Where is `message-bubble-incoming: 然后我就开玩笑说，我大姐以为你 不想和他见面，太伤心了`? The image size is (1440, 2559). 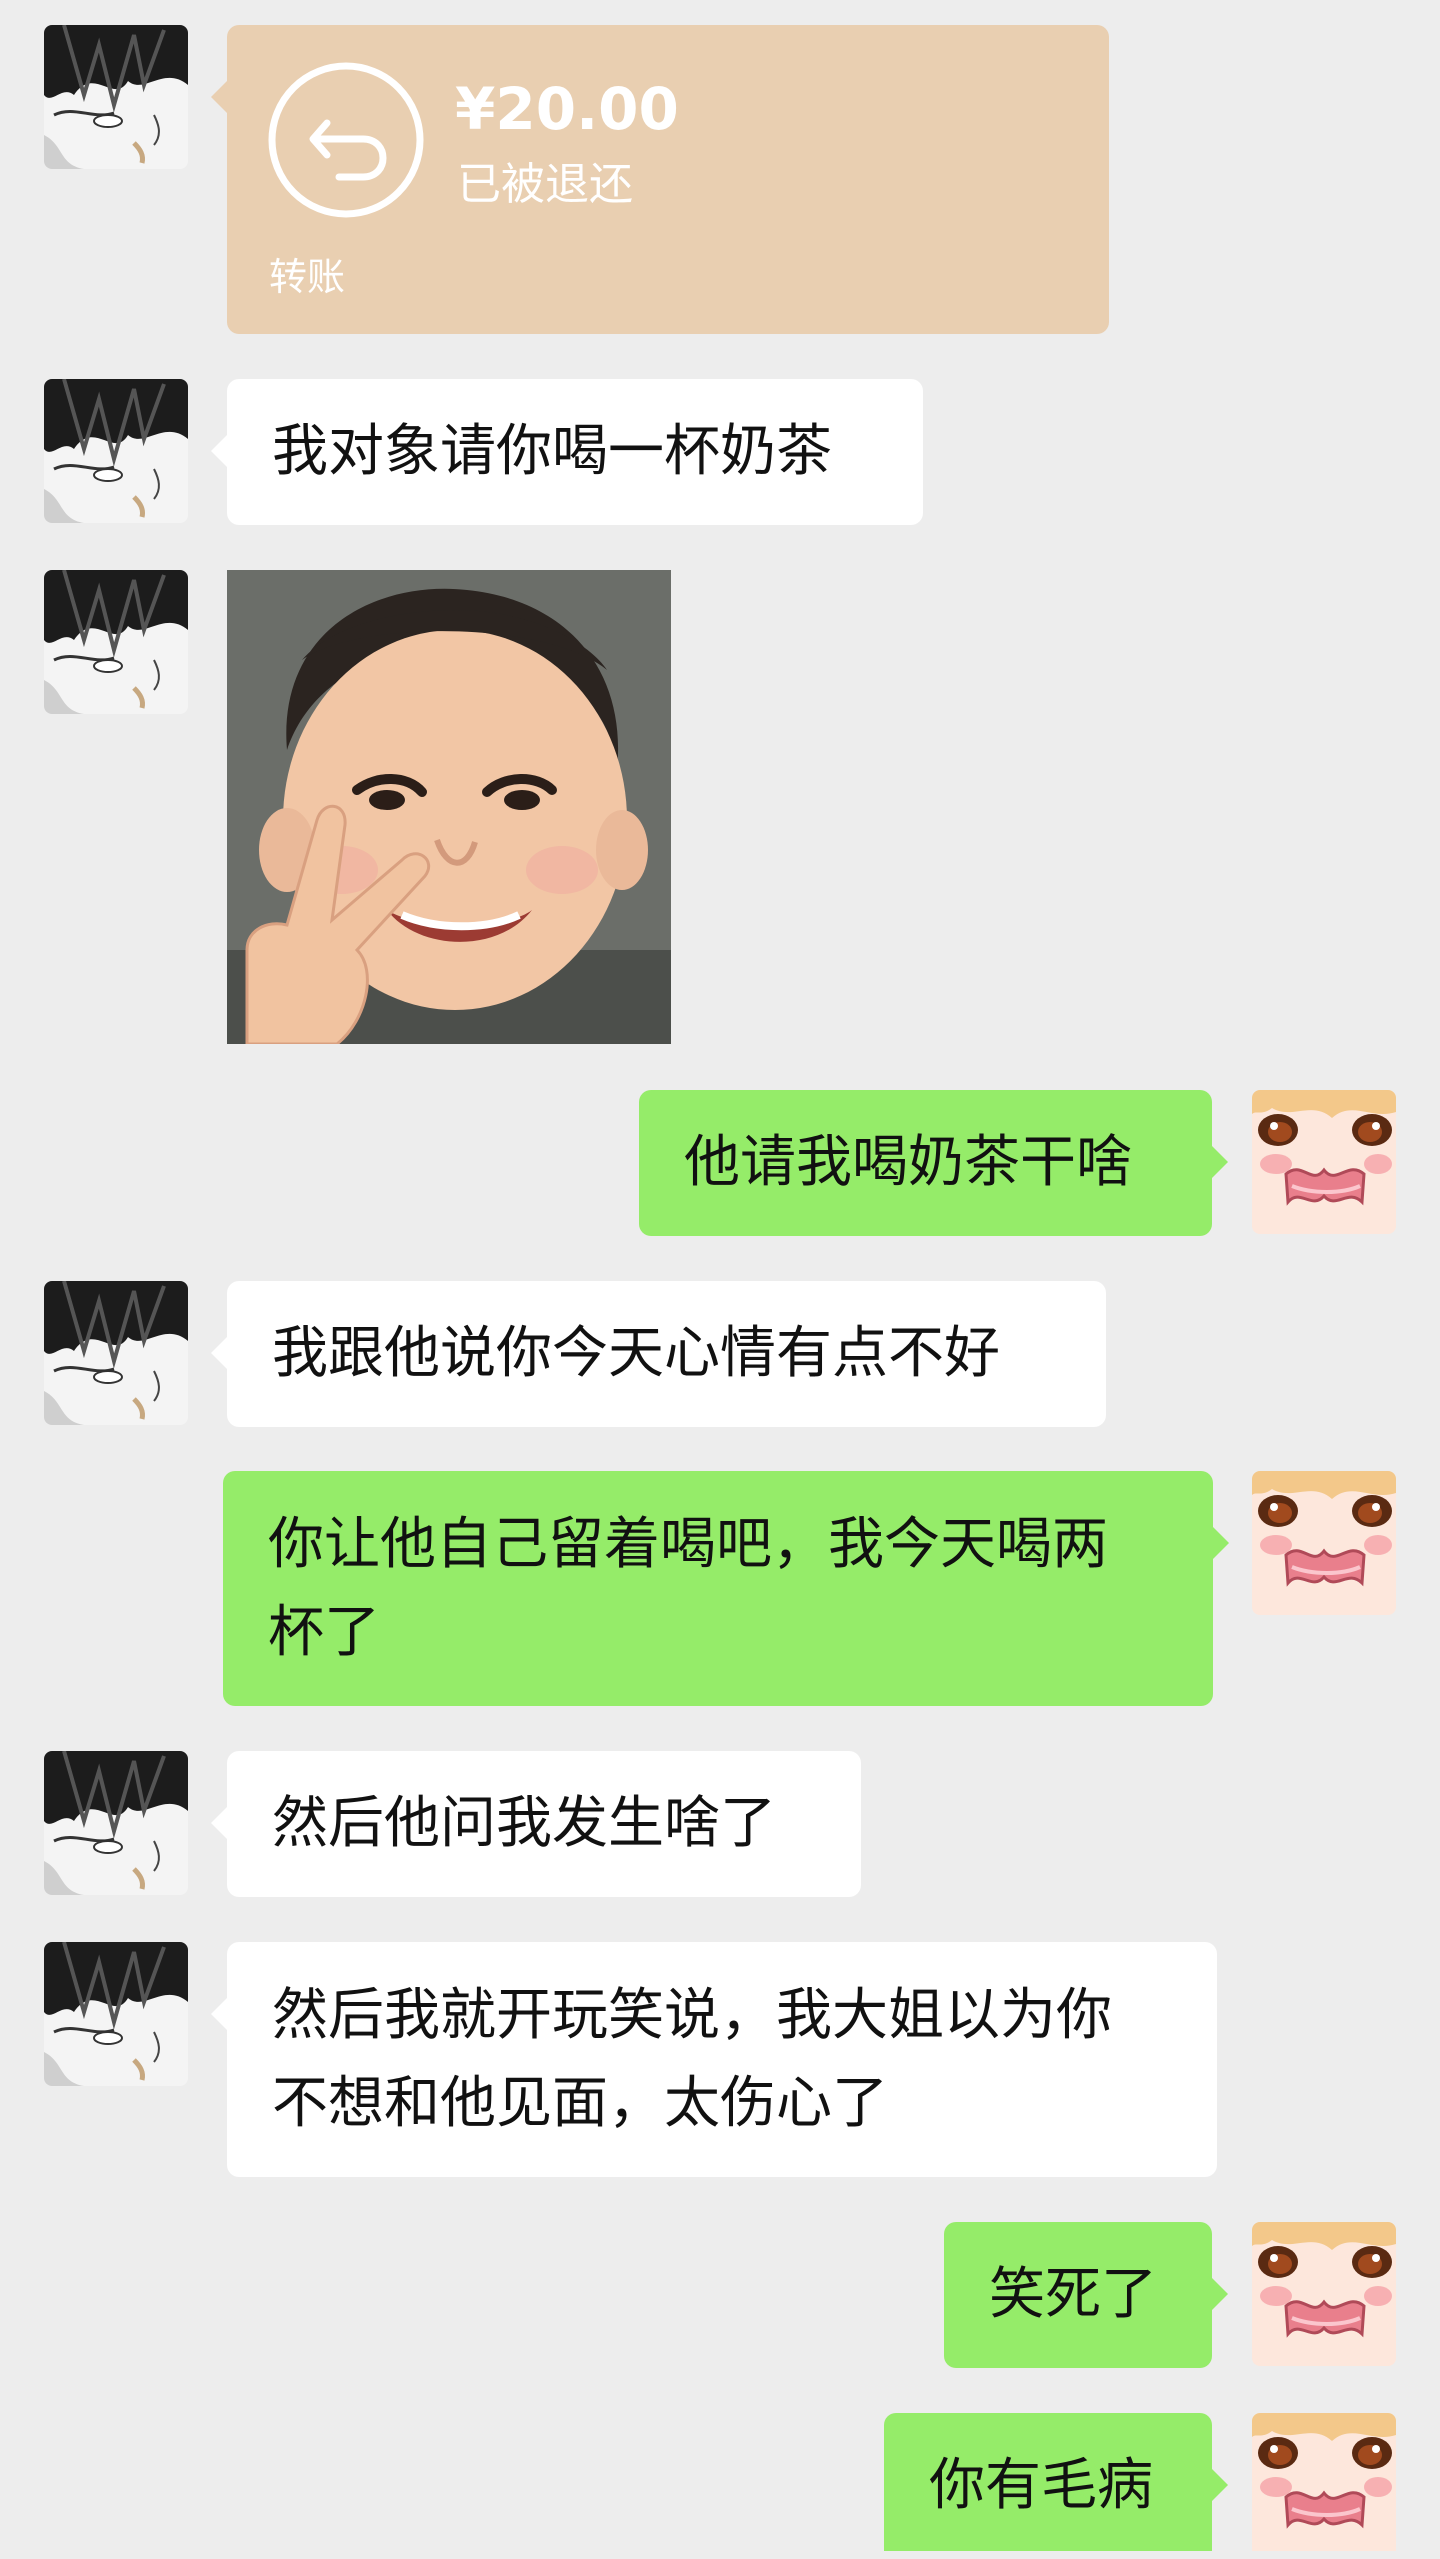 message-bubble-incoming: 然后我就开玩笑说，我大姐以为你 不想和他见面，太伤心了 is located at coordinates (714, 2059).